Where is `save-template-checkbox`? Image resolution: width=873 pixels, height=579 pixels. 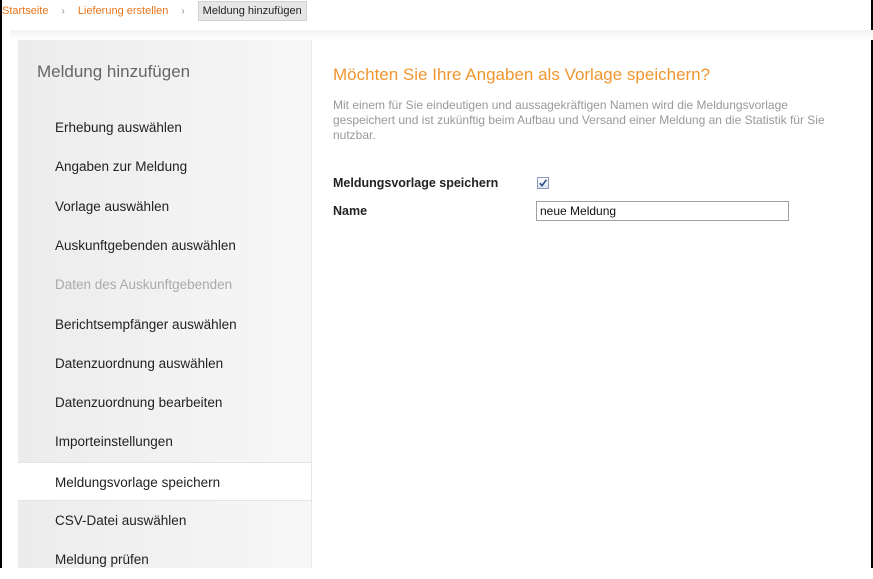 save-template-checkbox is located at coordinates (543, 183).